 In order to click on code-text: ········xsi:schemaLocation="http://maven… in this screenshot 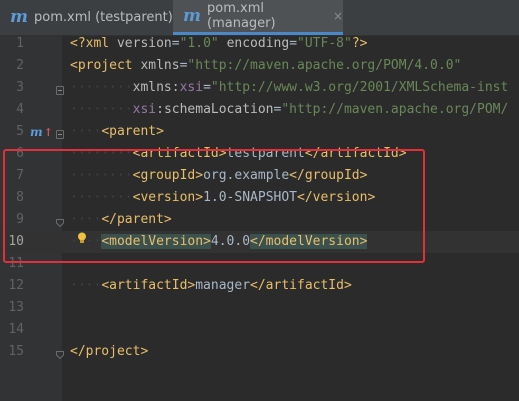, I will do `click(289, 110)`.